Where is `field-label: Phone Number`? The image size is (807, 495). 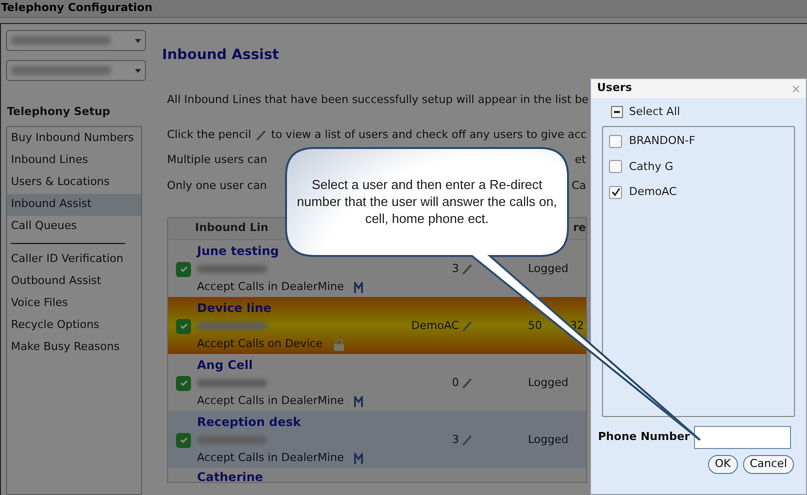 field-label: Phone Number is located at coordinates (644, 437).